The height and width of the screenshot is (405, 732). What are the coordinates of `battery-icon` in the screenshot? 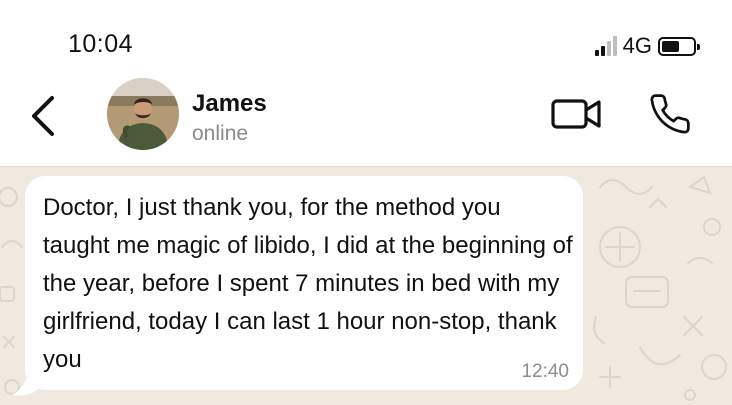 It's located at (679, 46).